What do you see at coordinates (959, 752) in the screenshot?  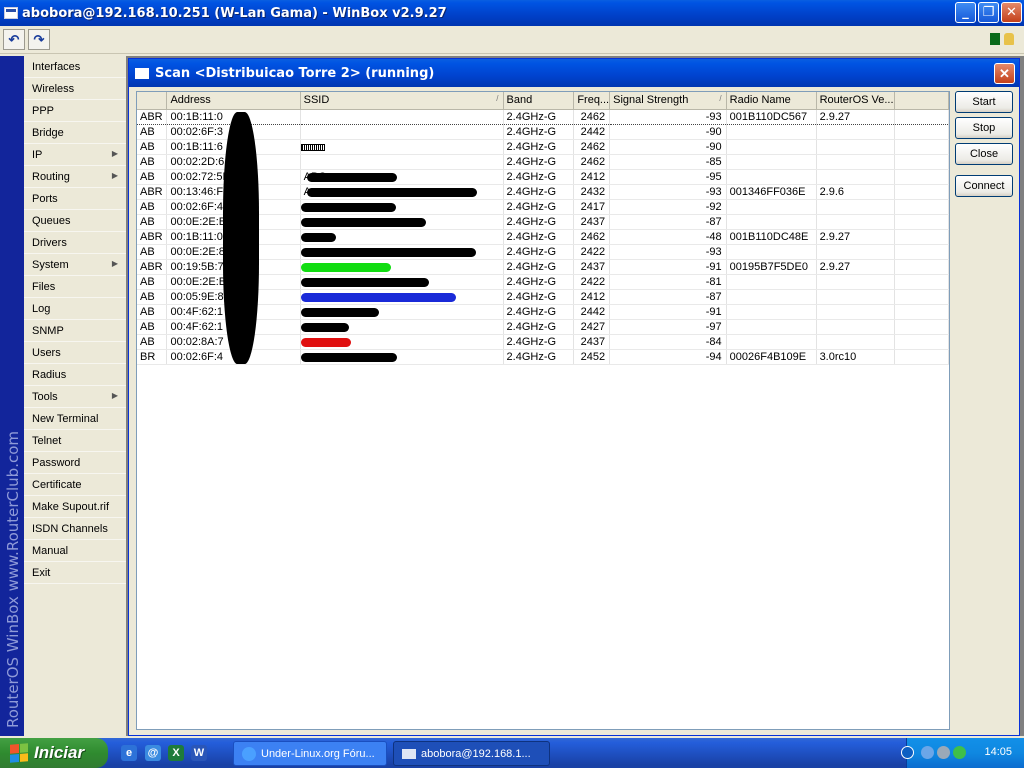 I see `antivirus-icon` at bounding box center [959, 752].